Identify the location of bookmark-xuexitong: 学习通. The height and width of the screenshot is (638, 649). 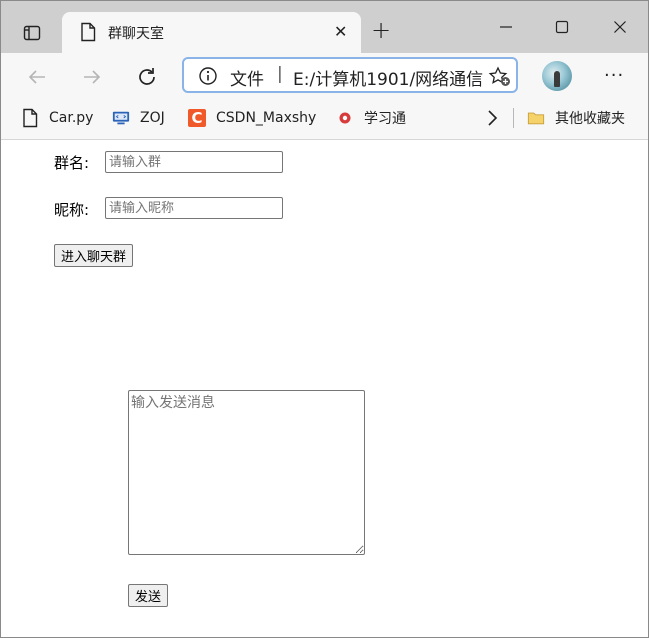
(371, 118).